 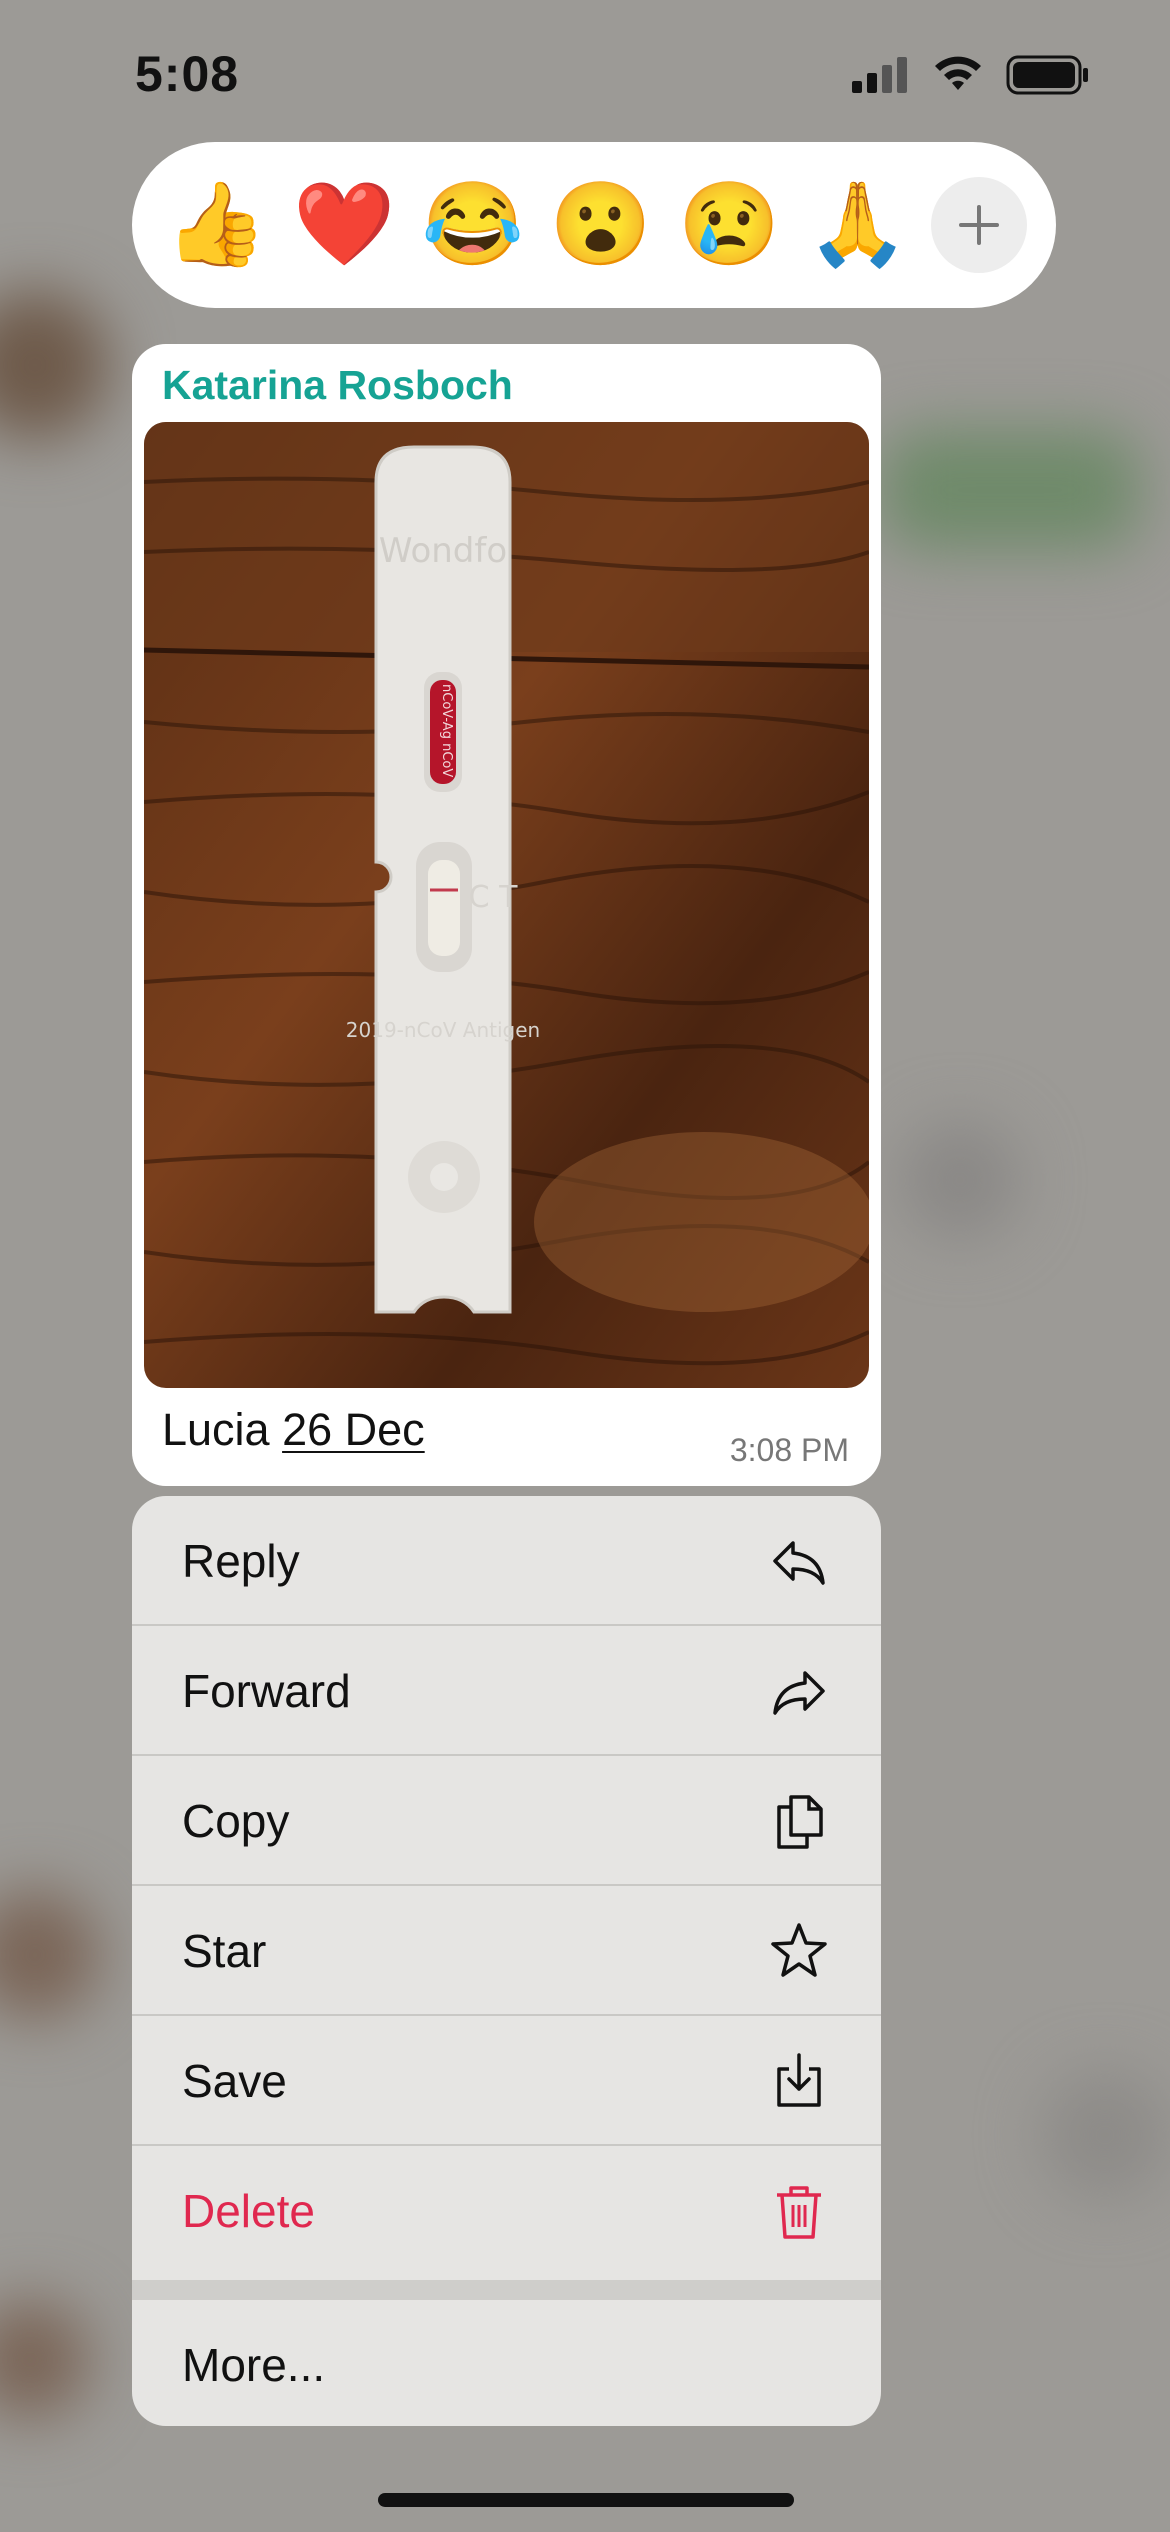 What do you see at coordinates (224, 1951) in the screenshot?
I see `menu-item-label: Star` at bounding box center [224, 1951].